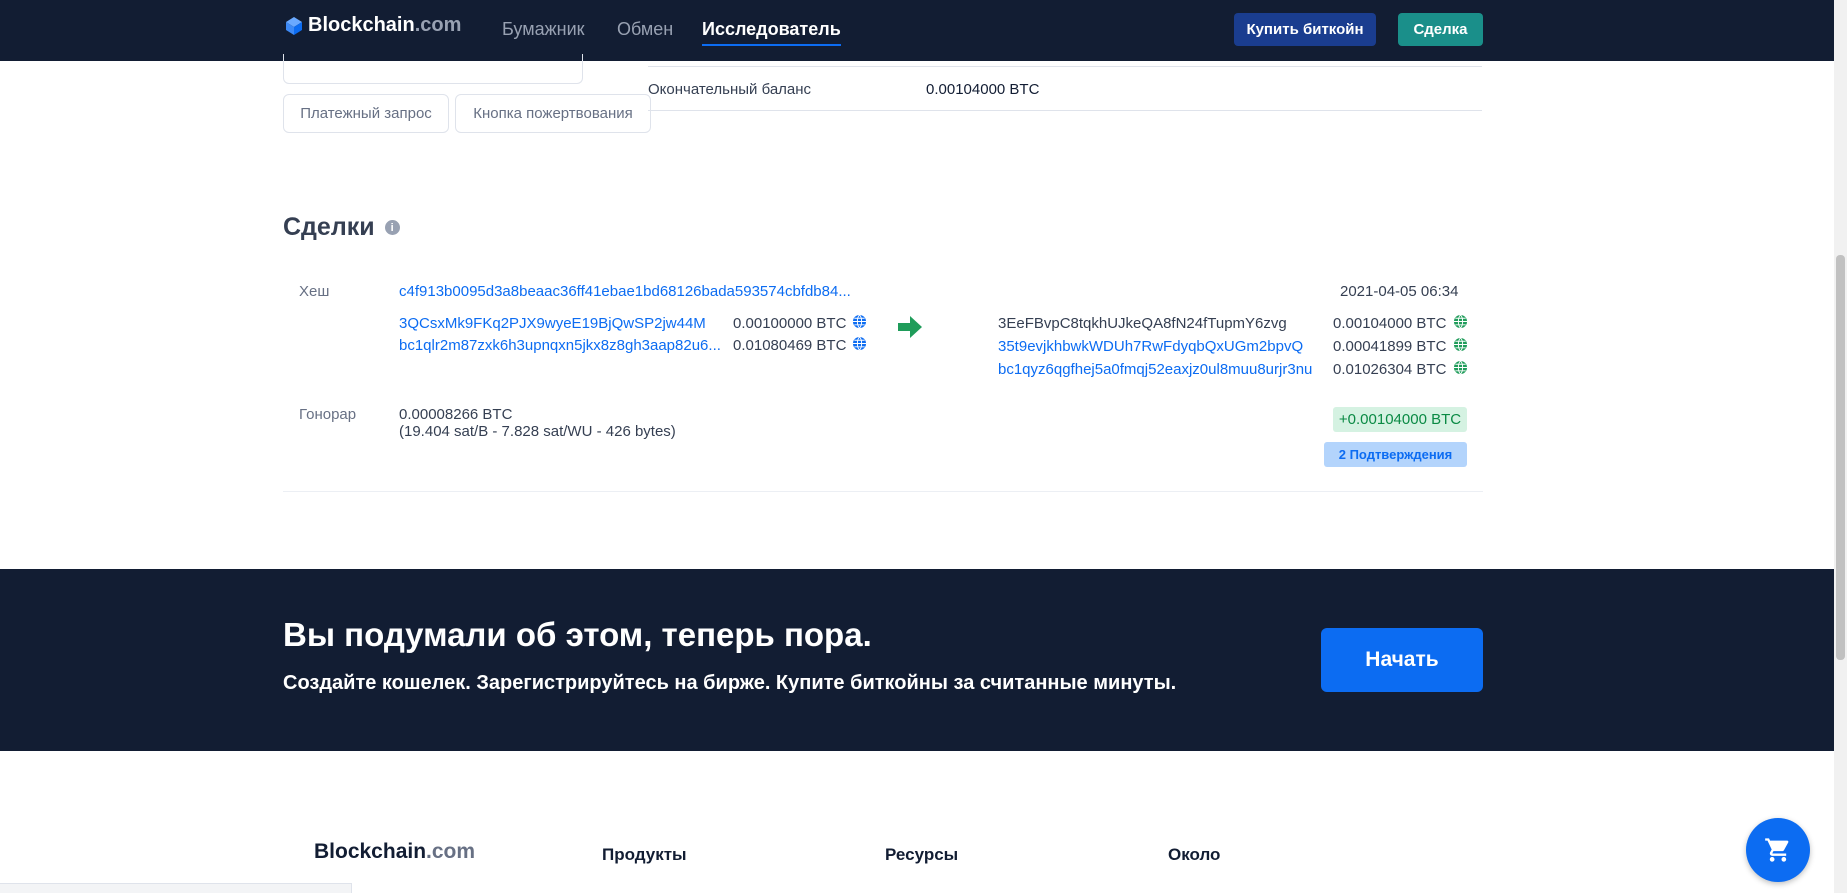  What do you see at coordinates (790, 345) in the screenshot?
I see `input-amount: 0.01080469 BTC` at bounding box center [790, 345].